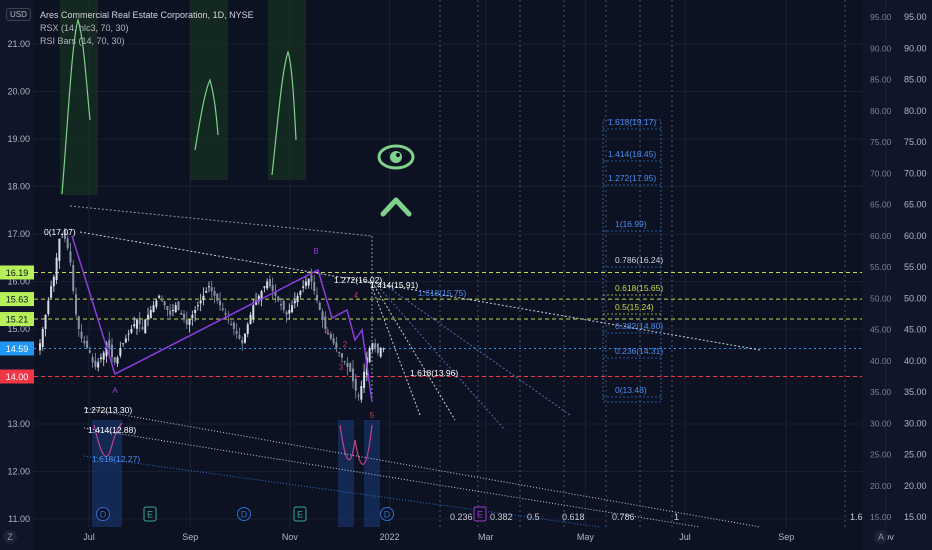 This screenshot has width=932, height=550. I want to click on eye-glint, so click(398, 155).